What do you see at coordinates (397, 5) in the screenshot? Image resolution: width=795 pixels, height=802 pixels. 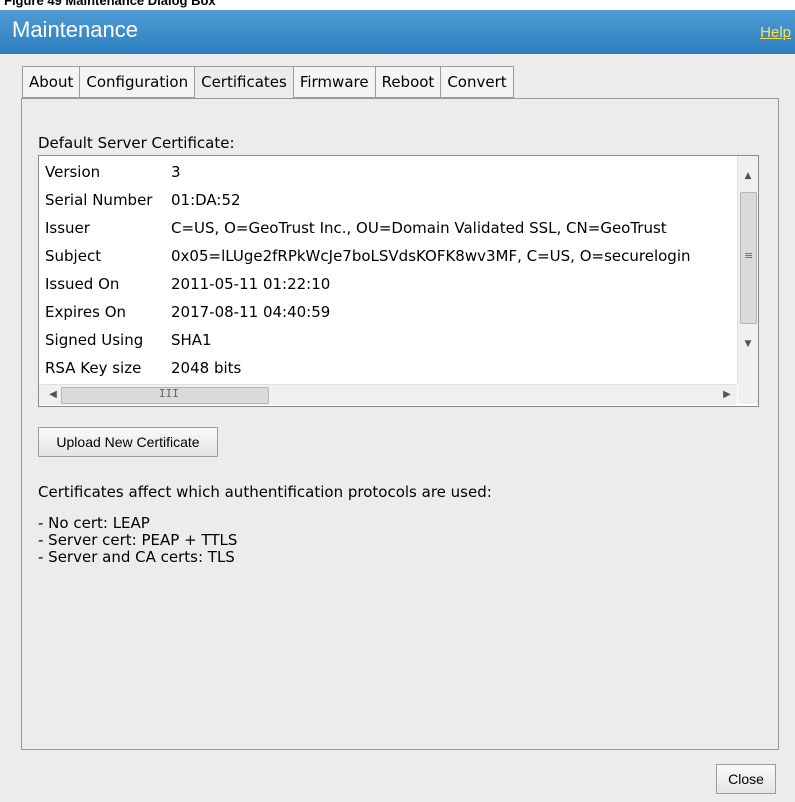 I see `caption-strip: Figure 49 Maintenance Dialog Box` at bounding box center [397, 5].